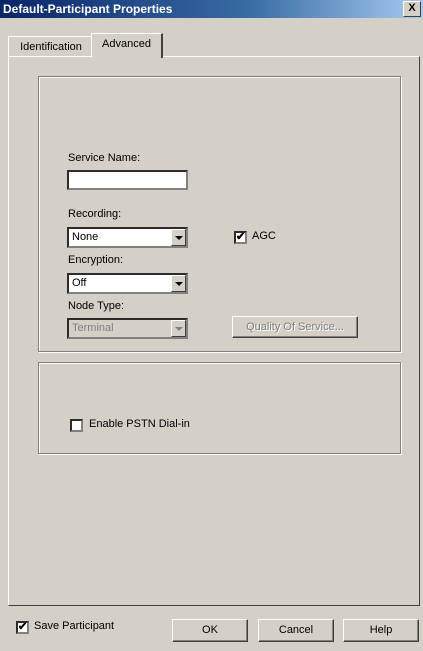  I want to click on tab-advanced-label: Advanced, so click(126, 44).